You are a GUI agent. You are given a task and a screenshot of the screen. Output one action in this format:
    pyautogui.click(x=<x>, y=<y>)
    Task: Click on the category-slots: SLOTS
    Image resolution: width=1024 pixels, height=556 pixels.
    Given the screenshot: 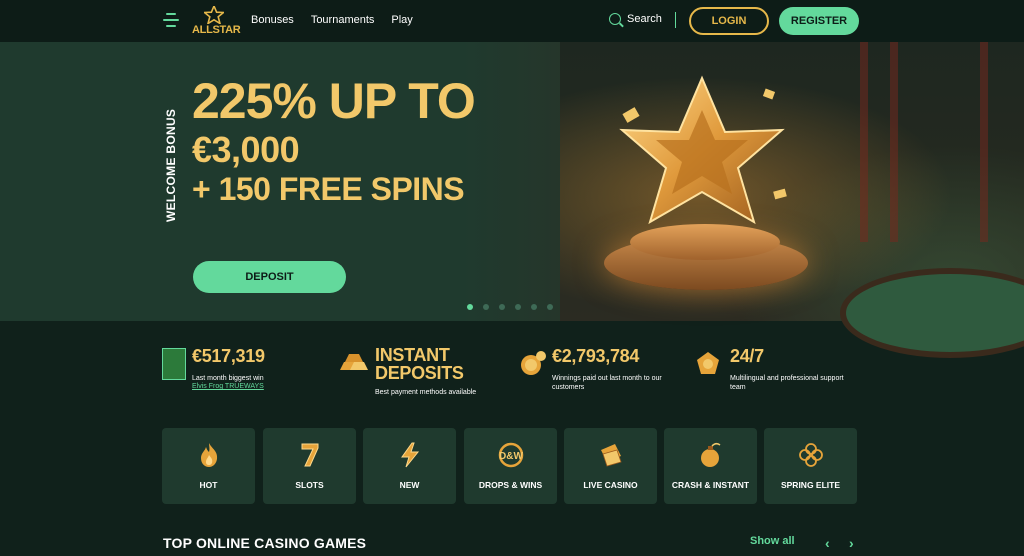 What is the action you would take?
    pyautogui.click(x=309, y=466)
    